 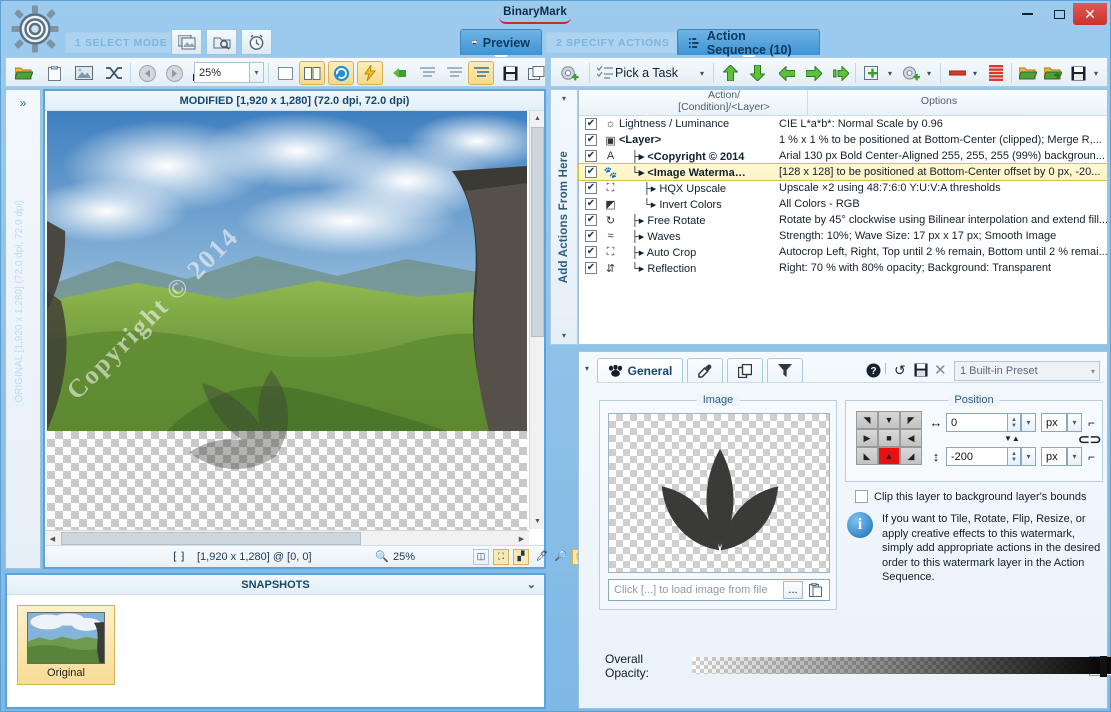 What do you see at coordinates (911, 420) in the screenshot?
I see `anchor-top-right: ◤` at bounding box center [911, 420].